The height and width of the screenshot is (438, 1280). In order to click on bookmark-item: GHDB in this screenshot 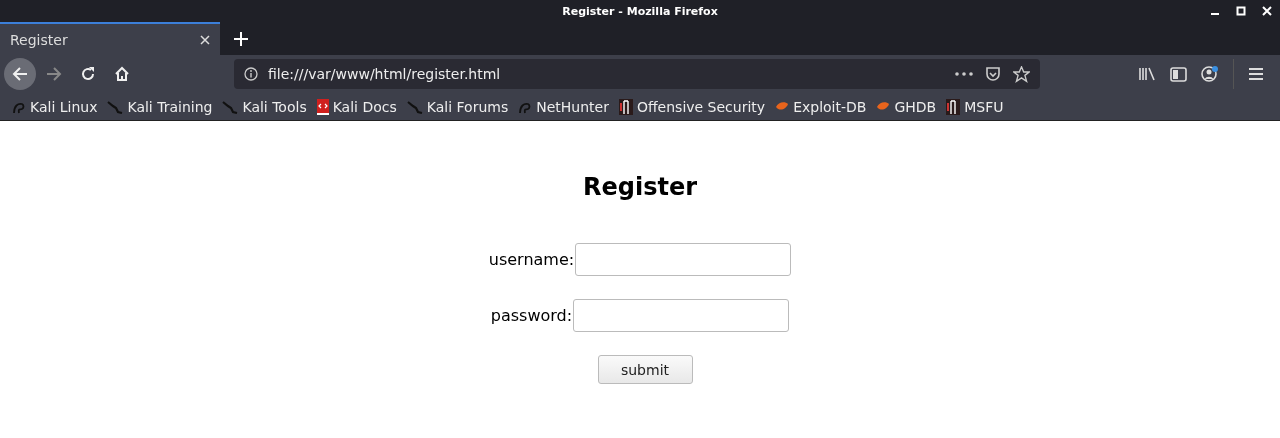, I will do `click(906, 106)`.